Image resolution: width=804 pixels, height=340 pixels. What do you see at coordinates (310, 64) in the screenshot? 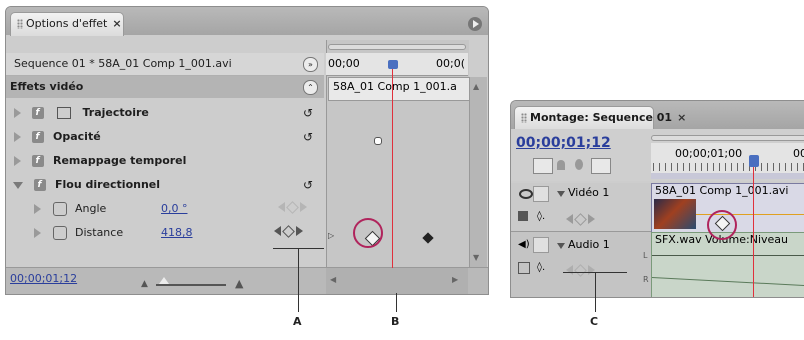
I see `show-timeline-icon: »` at bounding box center [310, 64].